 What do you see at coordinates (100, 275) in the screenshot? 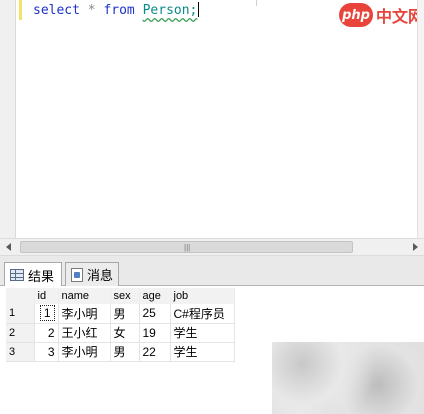
I see `tab-messages-label: 消息` at bounding box center [100, 275].